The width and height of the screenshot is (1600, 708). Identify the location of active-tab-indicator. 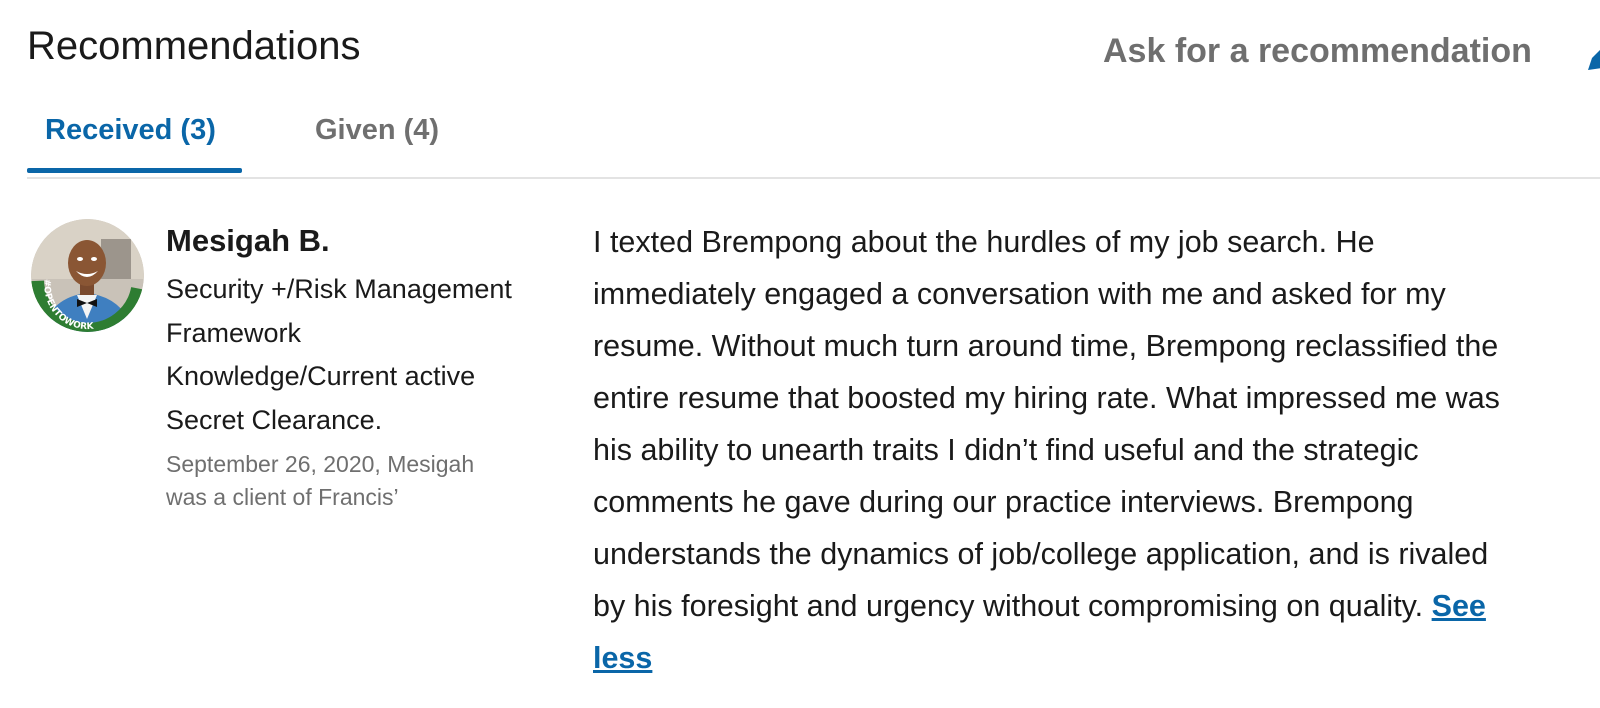
(134, 170).